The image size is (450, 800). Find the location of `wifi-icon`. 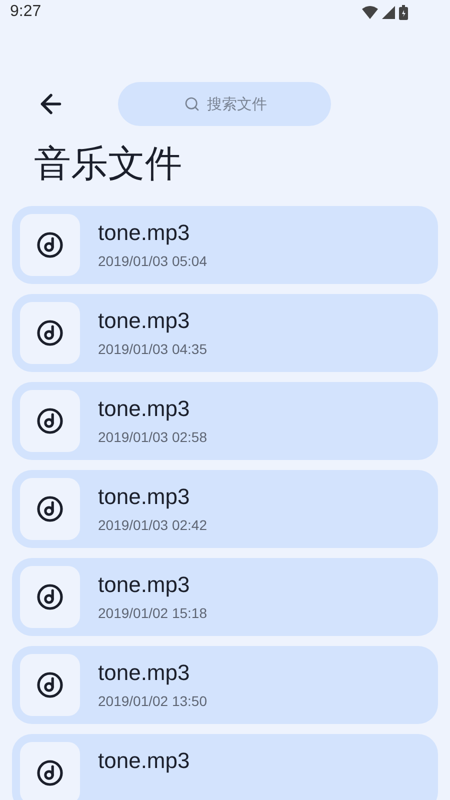

wifi-icon is located at coordinates (370, 12).